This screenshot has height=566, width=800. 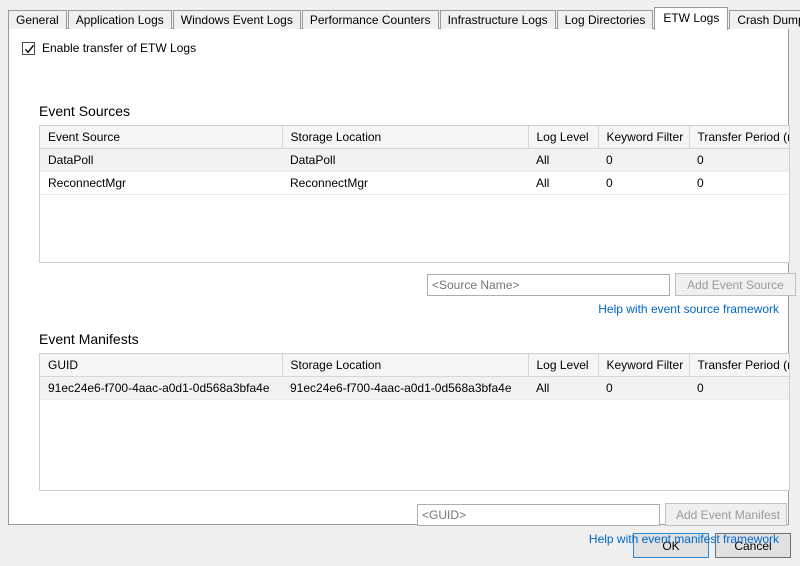 I want to click on tab-application-logs: Application Logs, so click(x=119, y=19).